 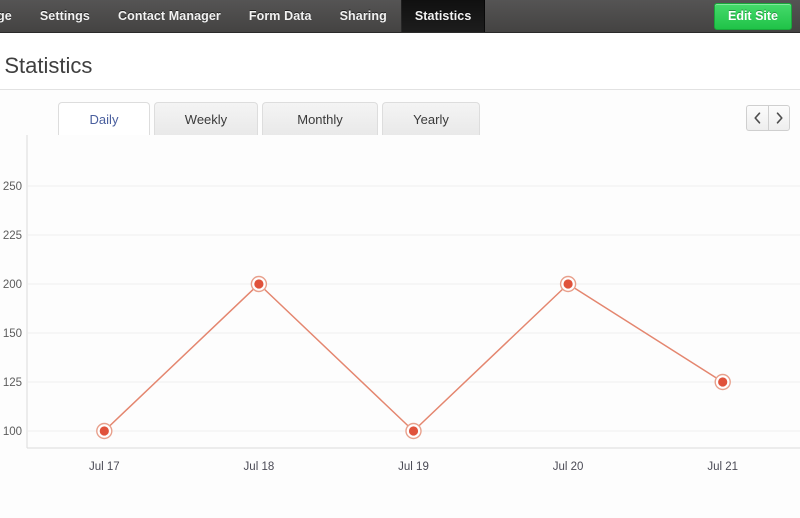 What do you see at coordinates (12, 309) in the screenshot?
I see `chart-y-axis-labels: 250 225 200 150 125 100` at bounding box center [12, 309].